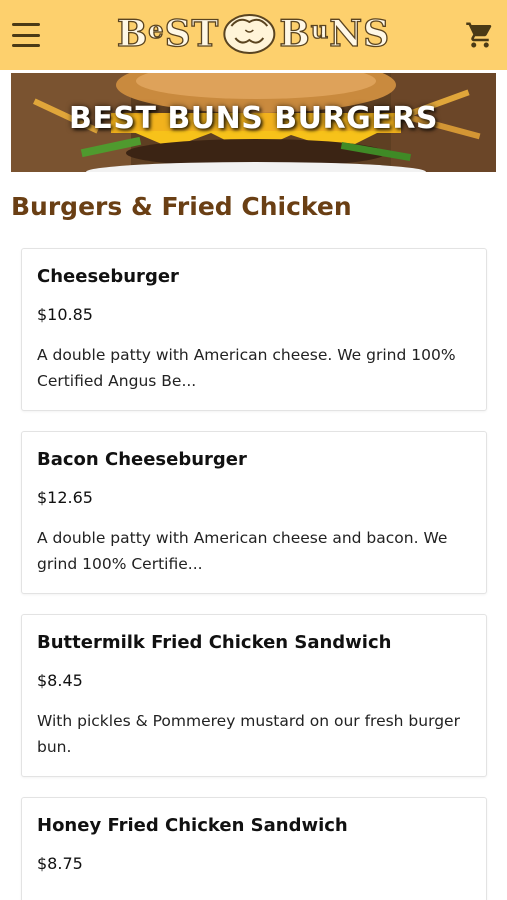  What do you see at coordinates (168, 33) in the screenshot?
I see `logo-text-left: BeST` at bounding box center [168, 33].